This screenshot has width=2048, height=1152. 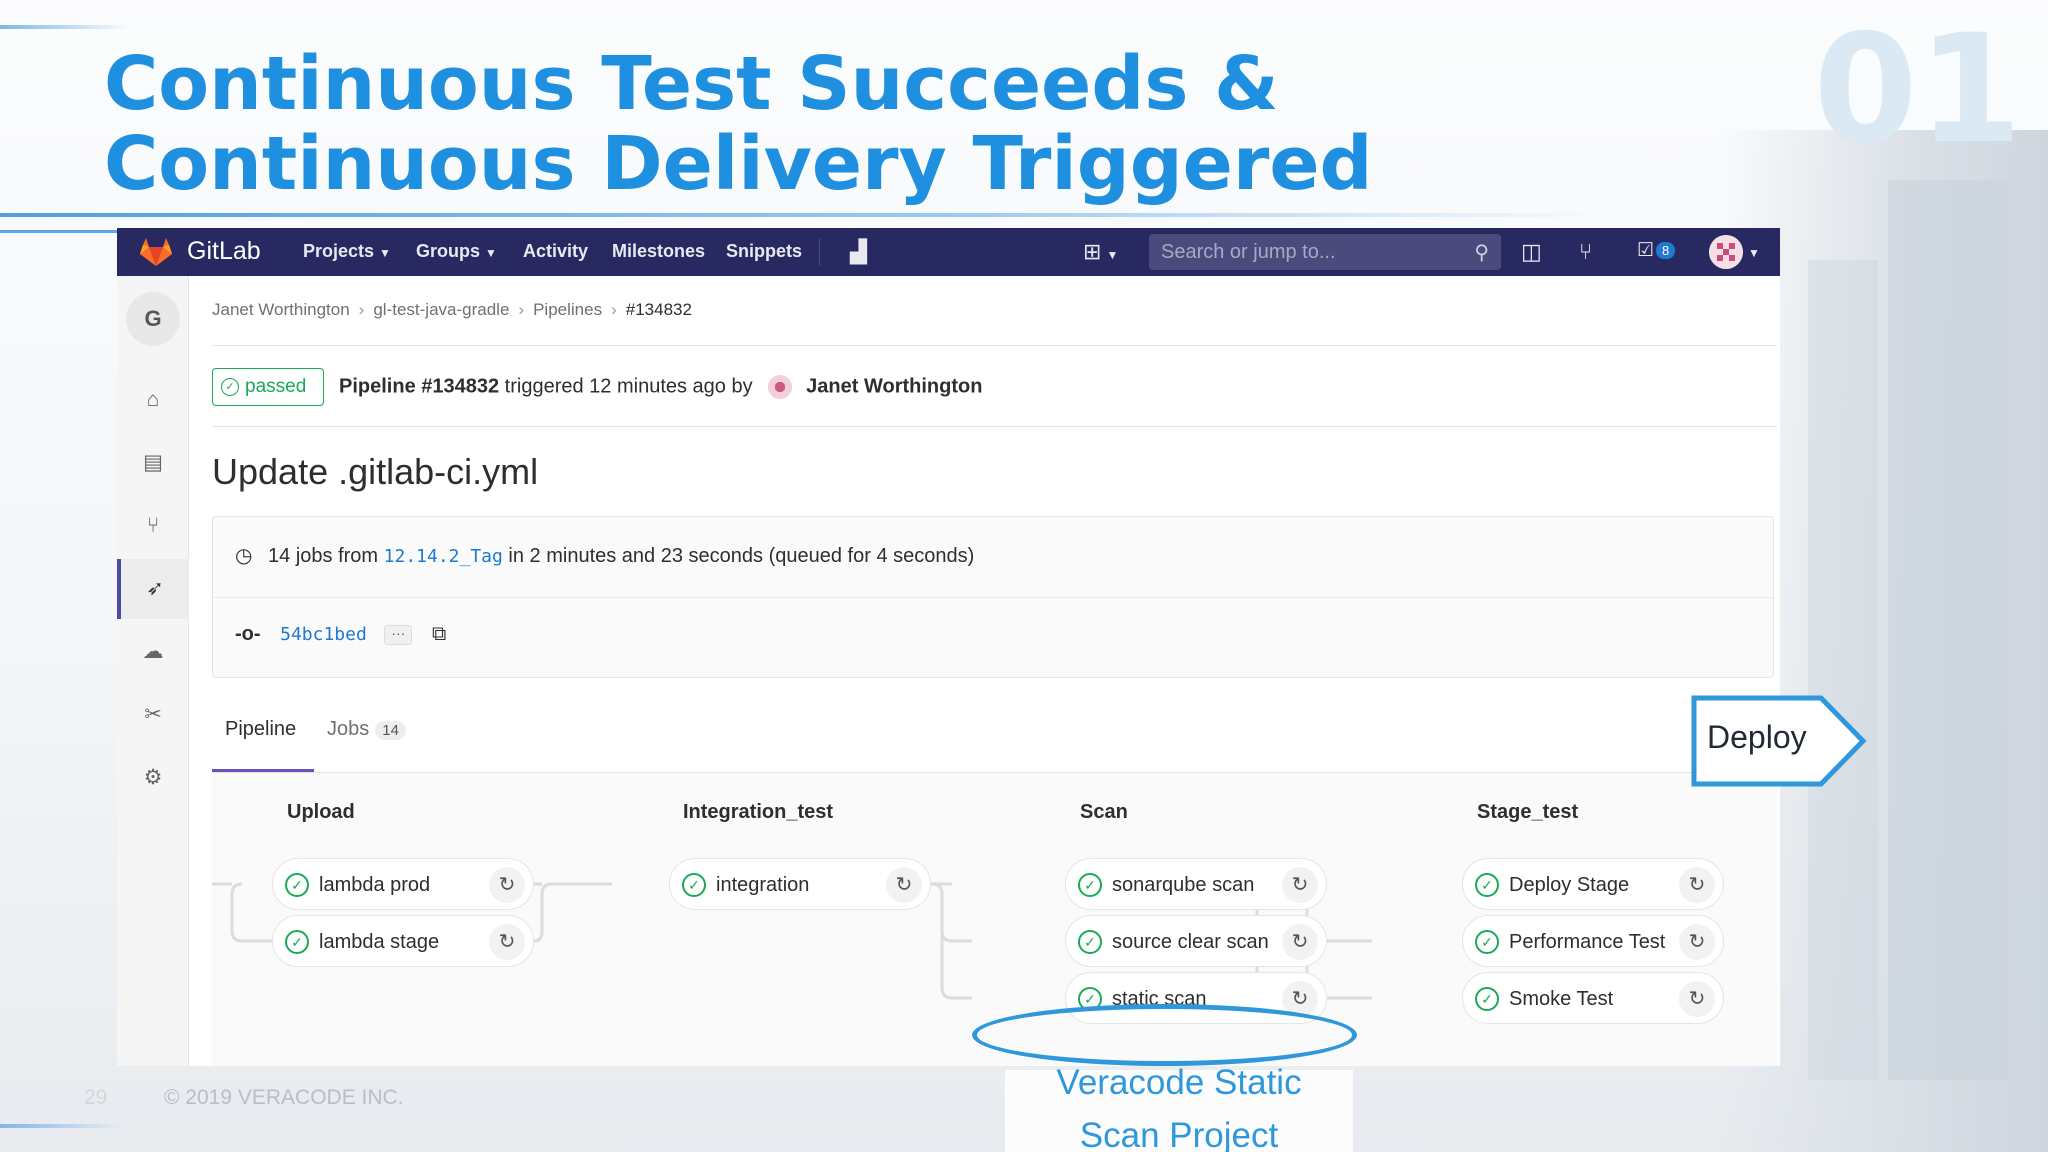 What do you see at coordinates (443, 556) in the screenshot?
I see `ref-link: 12.14.2_Tag` at bounding box center [443, 556].